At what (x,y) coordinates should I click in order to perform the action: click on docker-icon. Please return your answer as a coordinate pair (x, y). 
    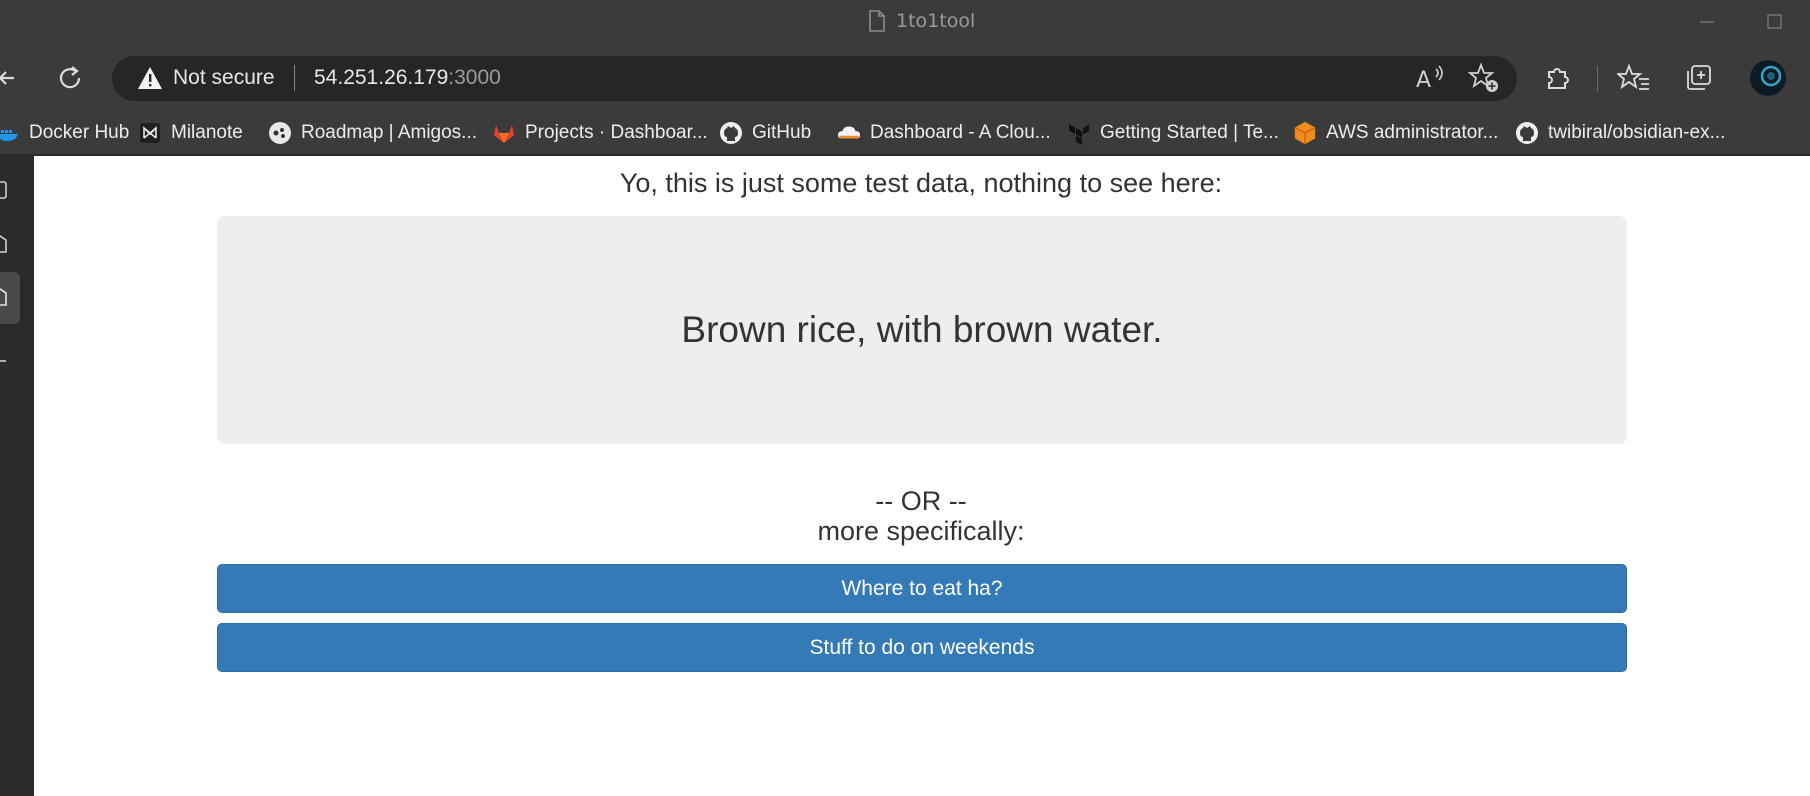
    Looking at the image, I should click on (10, 133).